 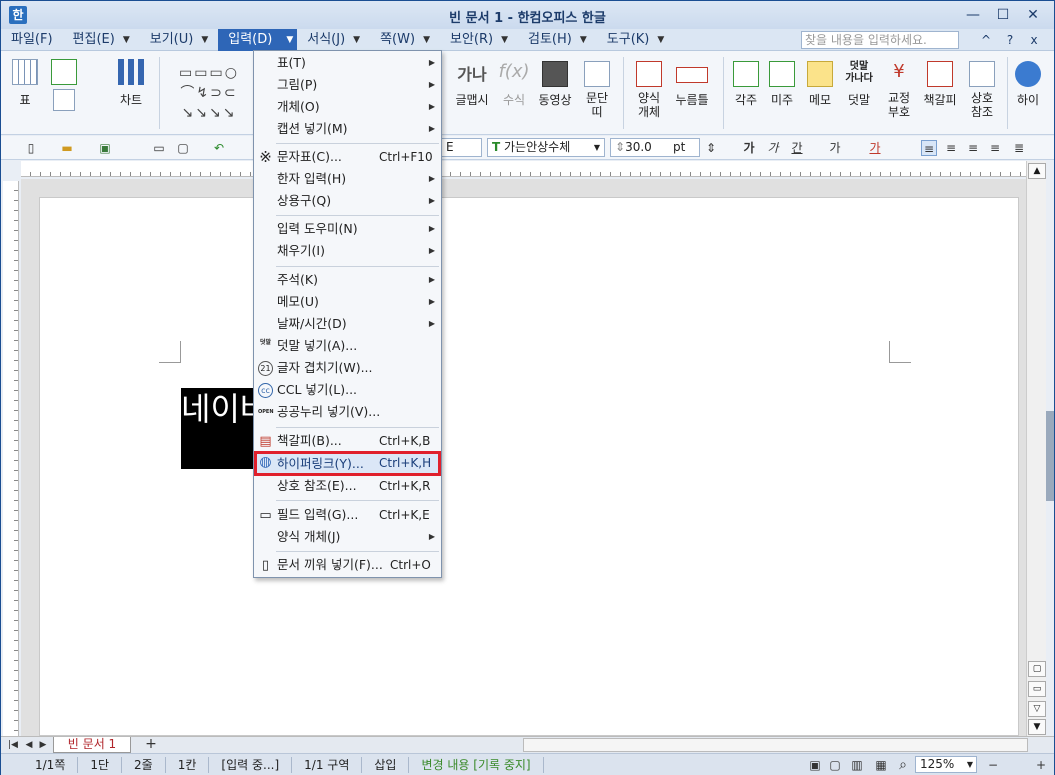 What do you see at coordinates (557, 40) in the screenshot?
I see `menu-review: 검토(H) ▼` at bounding box center [557, 40].